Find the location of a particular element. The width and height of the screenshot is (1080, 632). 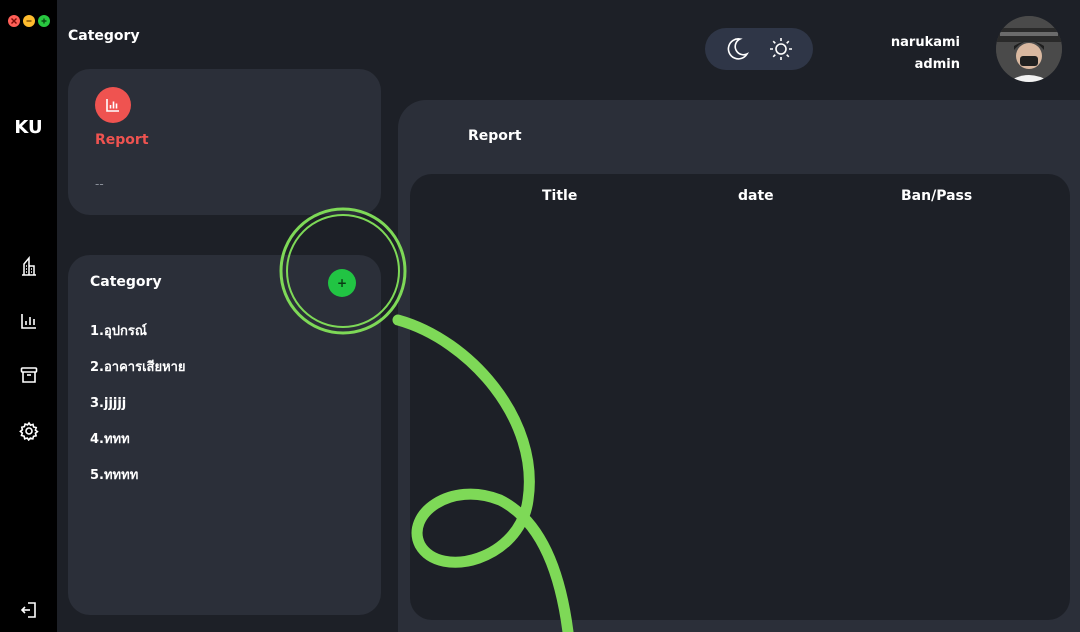

category-card-title: Category is located at coordinates (126, 282).